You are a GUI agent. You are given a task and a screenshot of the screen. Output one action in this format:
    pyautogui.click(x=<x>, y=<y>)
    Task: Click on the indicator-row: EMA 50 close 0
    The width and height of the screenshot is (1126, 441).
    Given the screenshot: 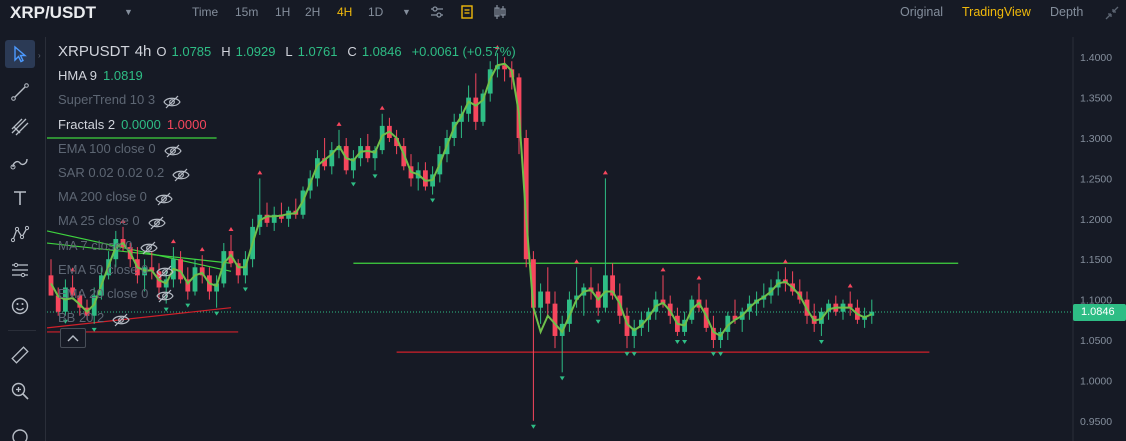 What is the action you would take?
    pyautogui.click(x=289, y=270)
    